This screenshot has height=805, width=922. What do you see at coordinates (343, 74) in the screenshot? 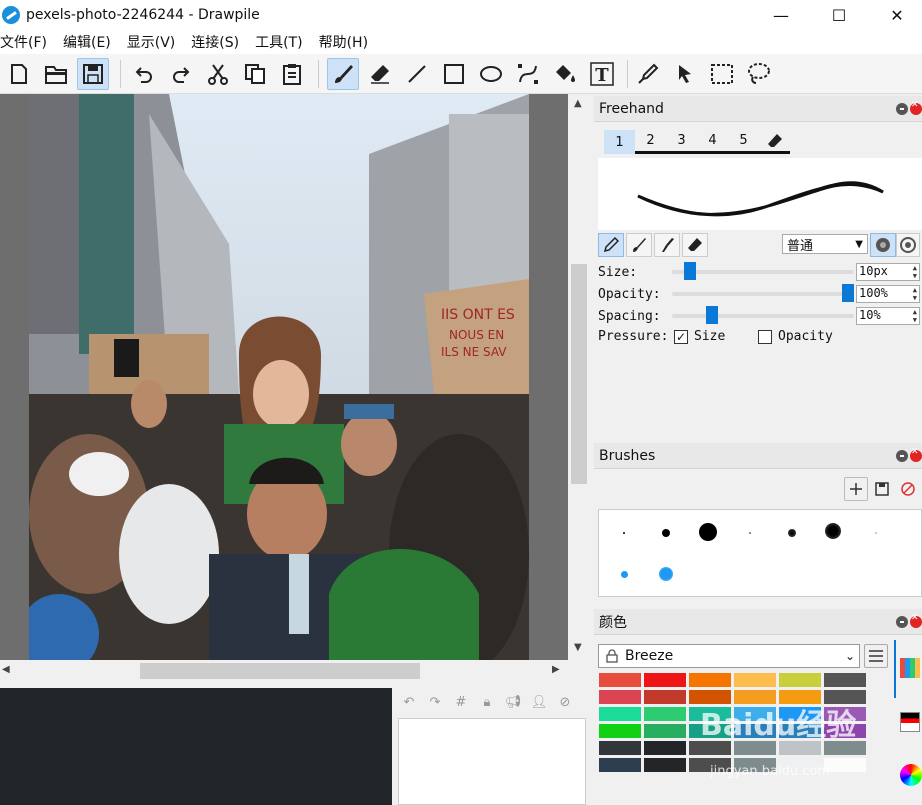
I see `freehand-brush-icon` at bounding box center [343, 74].